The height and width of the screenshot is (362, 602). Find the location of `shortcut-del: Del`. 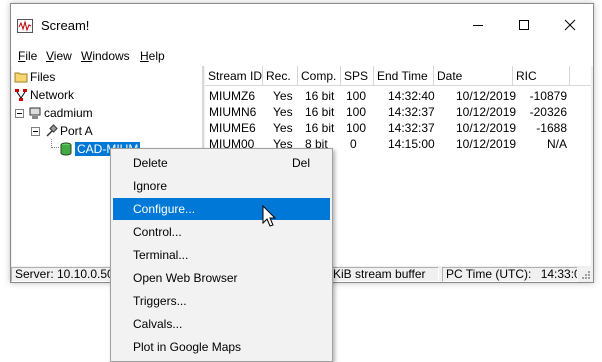

shortcut-del: Del is located at coordinates (300, 163).